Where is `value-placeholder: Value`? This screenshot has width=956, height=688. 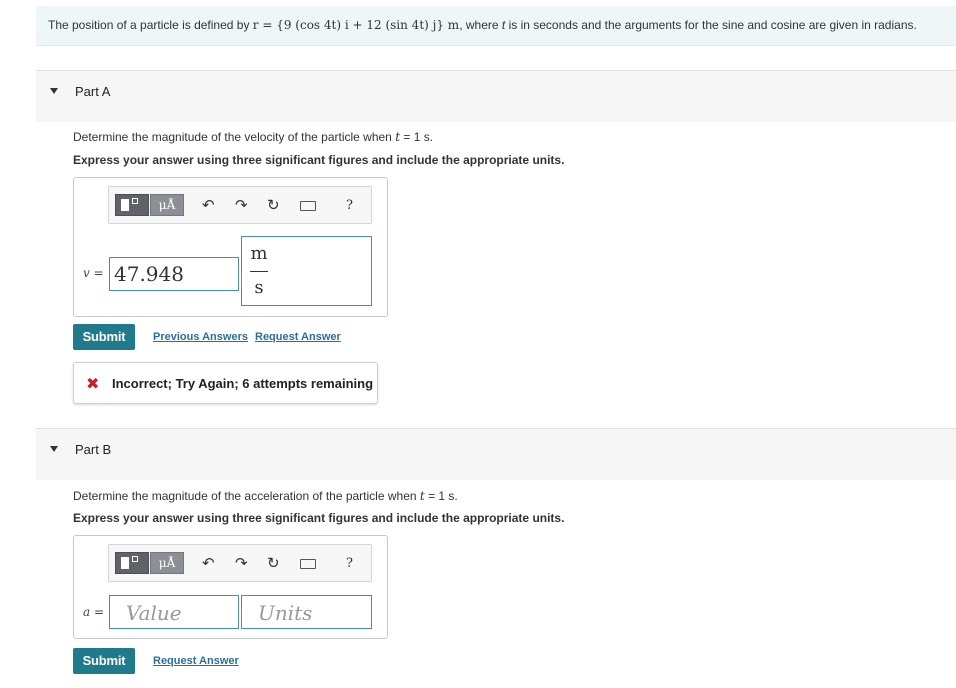 value-placeholder: Value is located at coordinates (154, 613).